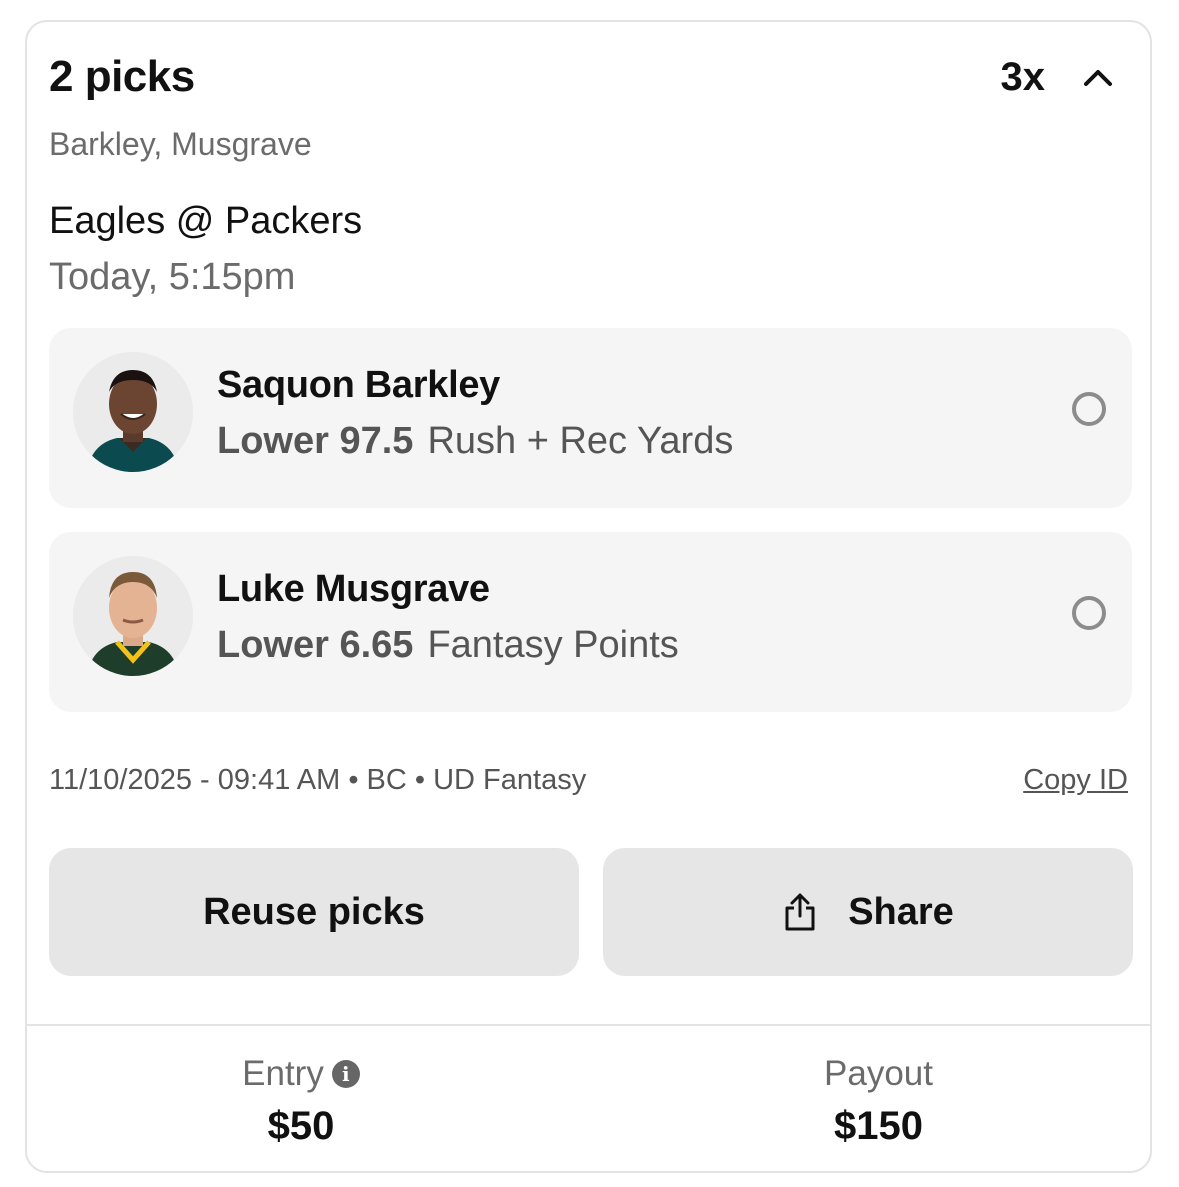  What do you see at coordinates (1075, 780) in the screenshot?
I see `copy-id-link: Copy ID` at bounding box center [1075, 780].